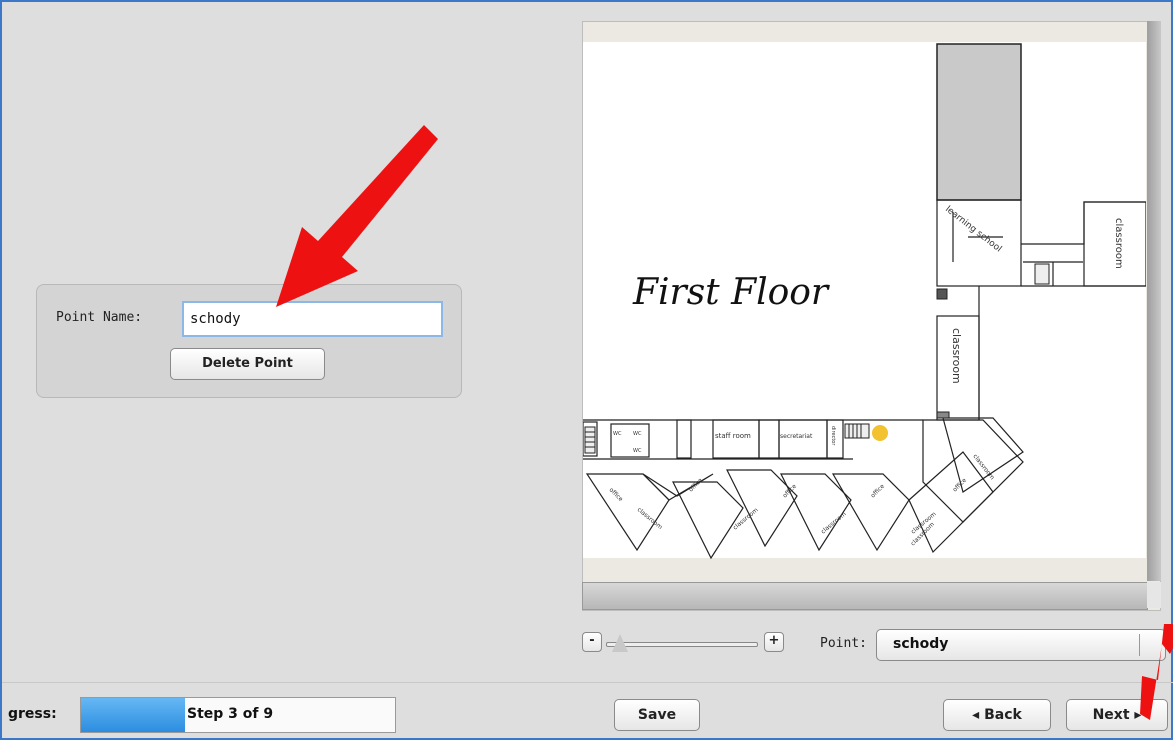  Describe the element at coordinates (1021, 645) in the screenshot. I see `point-select: schody` at that location.